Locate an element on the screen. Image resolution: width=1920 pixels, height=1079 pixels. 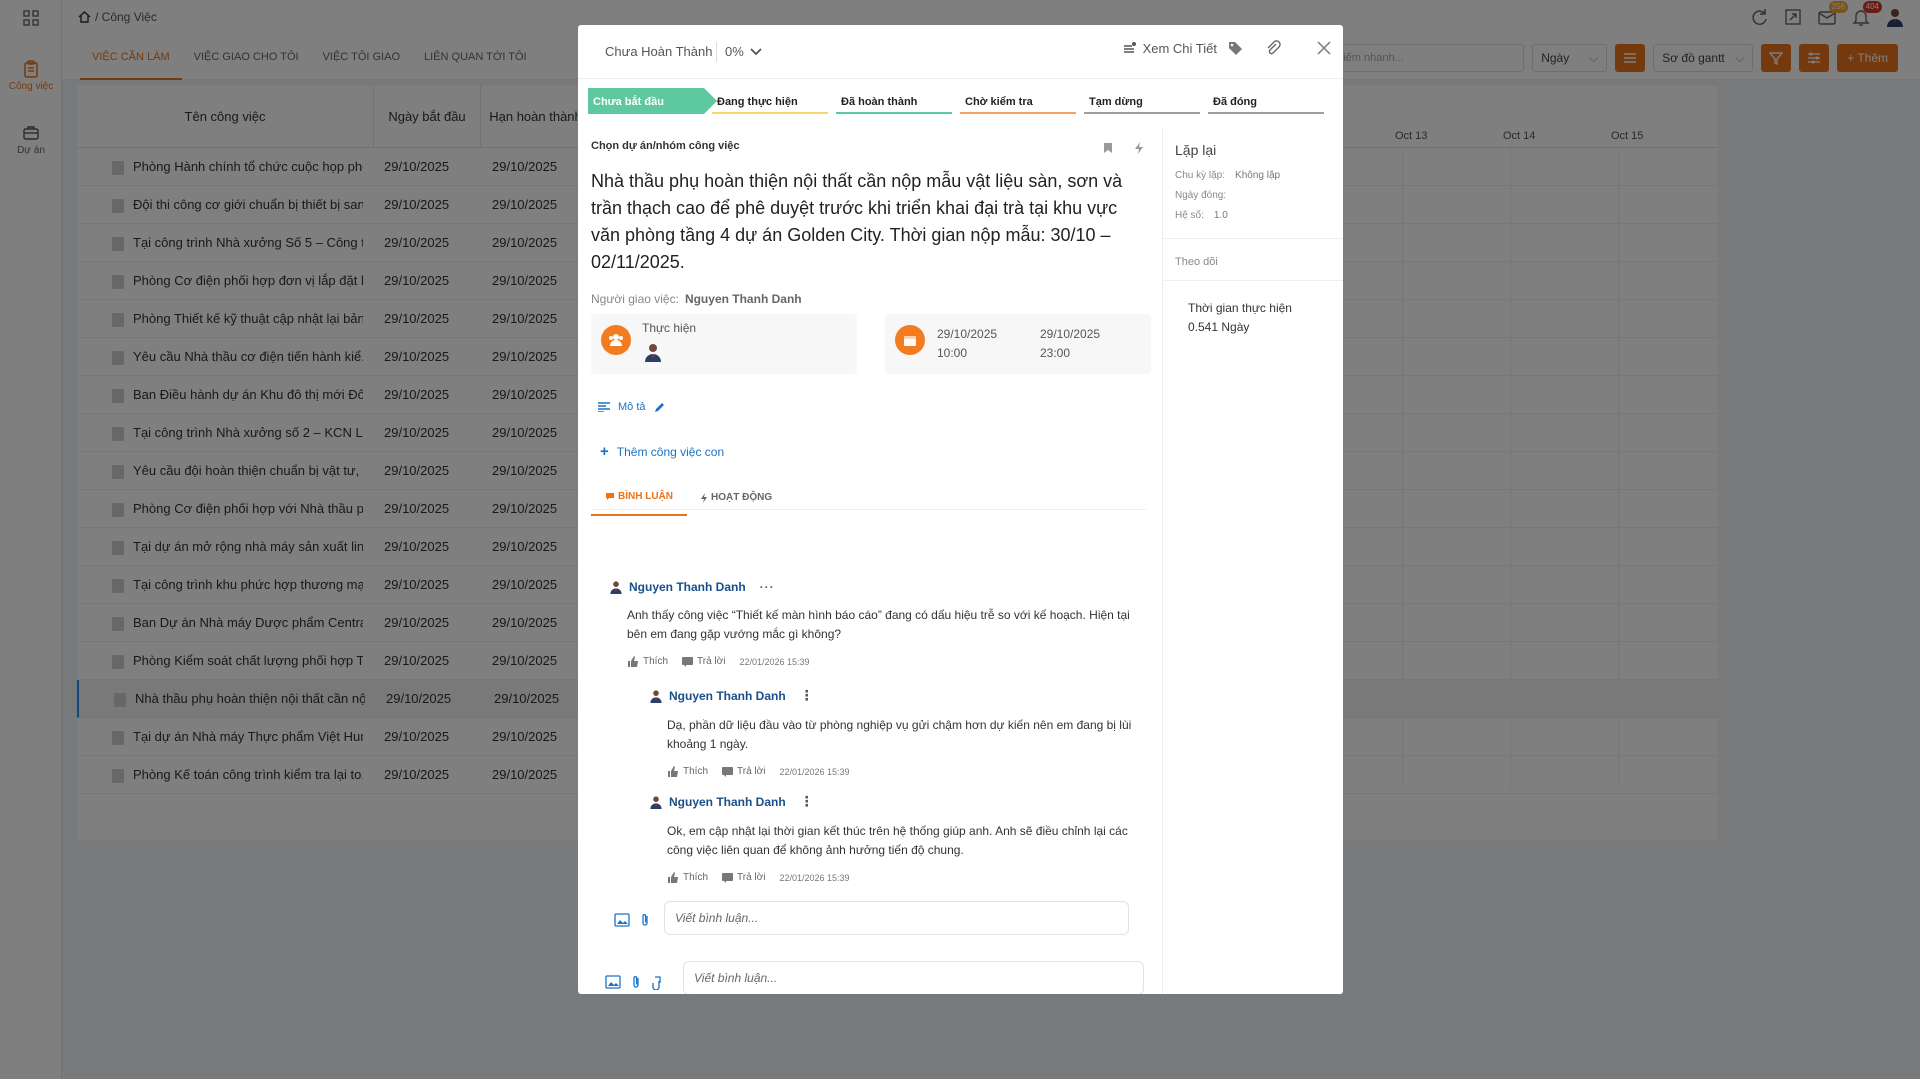
header-actions: Xem Chi Tiết is located at coordinates (1228, 48).